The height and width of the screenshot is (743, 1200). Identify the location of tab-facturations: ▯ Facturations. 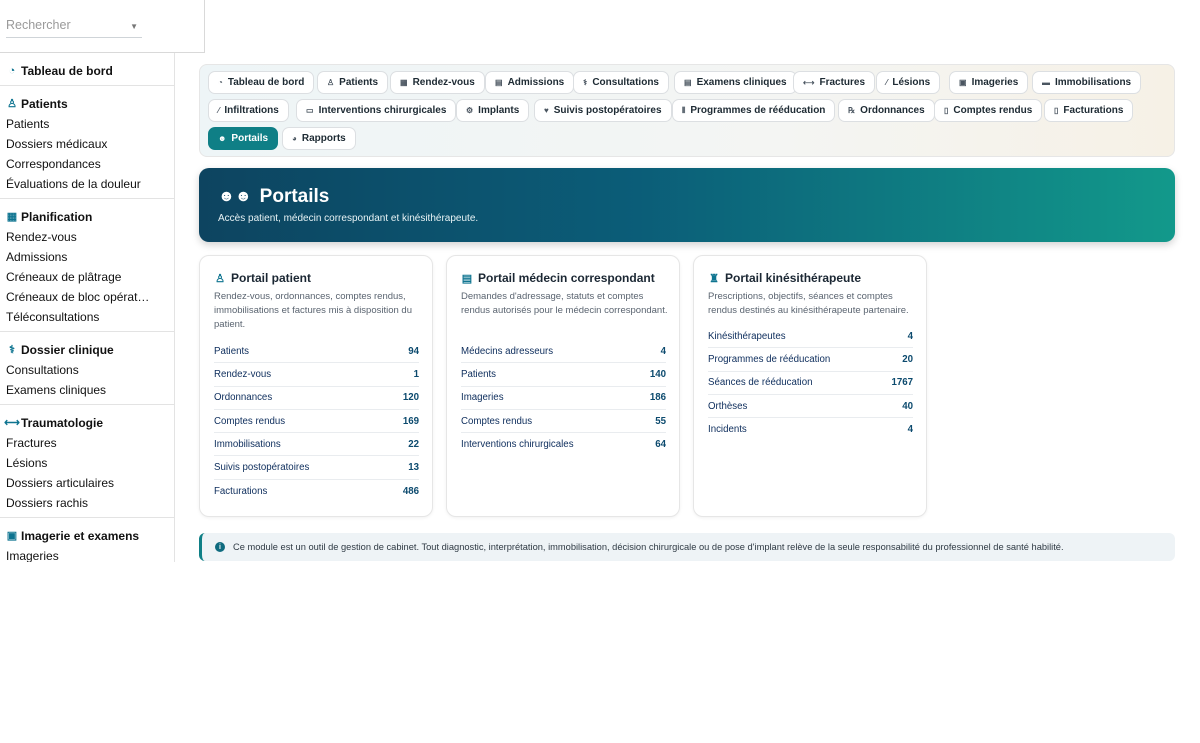
(1089, 110).